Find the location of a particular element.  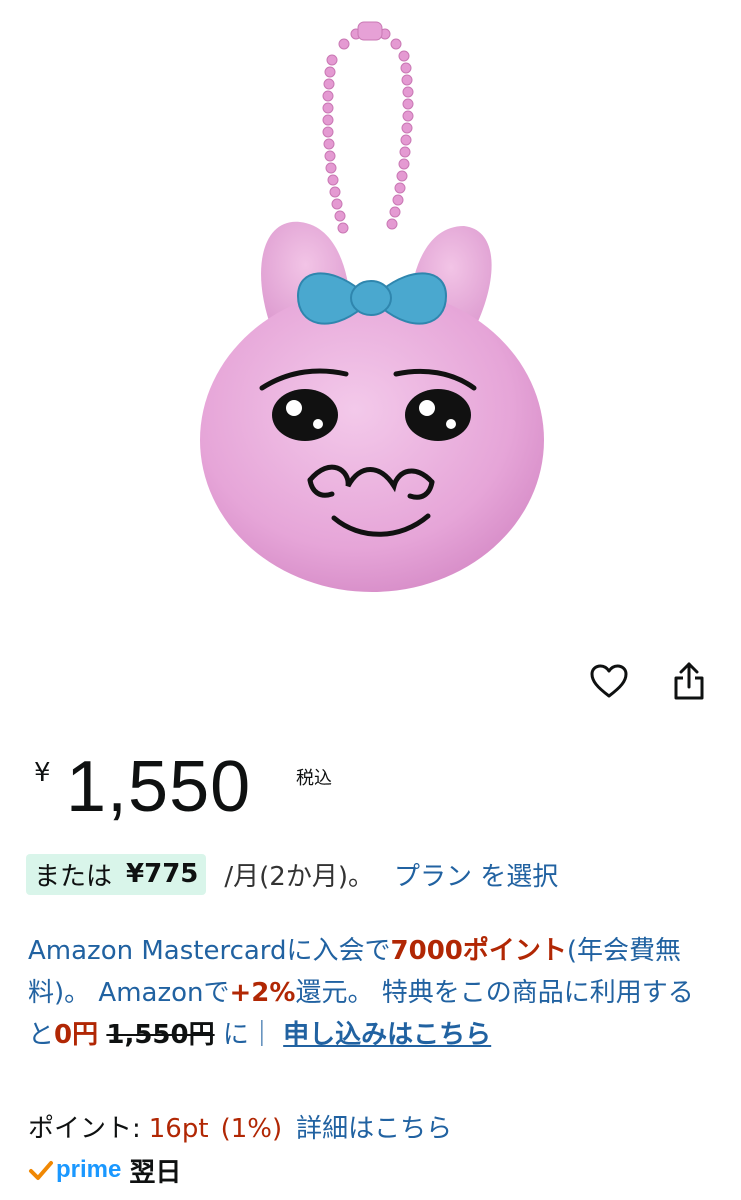

apply-link: 申し込みはこちら is located at coordinates (387, 1035).